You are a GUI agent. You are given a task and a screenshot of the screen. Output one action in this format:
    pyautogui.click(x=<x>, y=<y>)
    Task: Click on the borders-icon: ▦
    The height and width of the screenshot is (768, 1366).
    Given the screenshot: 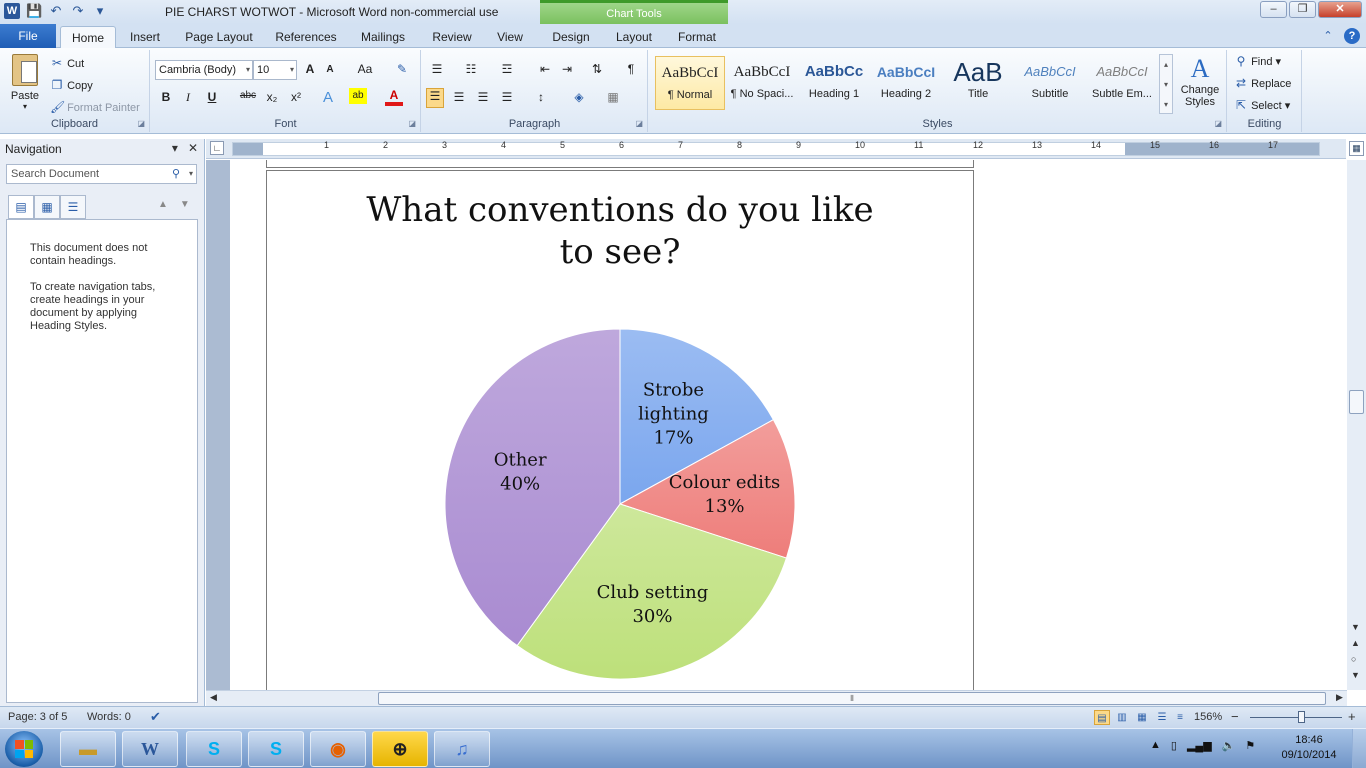 What is the action you would take?
    pyautogui.click(x=613, y=97)
    